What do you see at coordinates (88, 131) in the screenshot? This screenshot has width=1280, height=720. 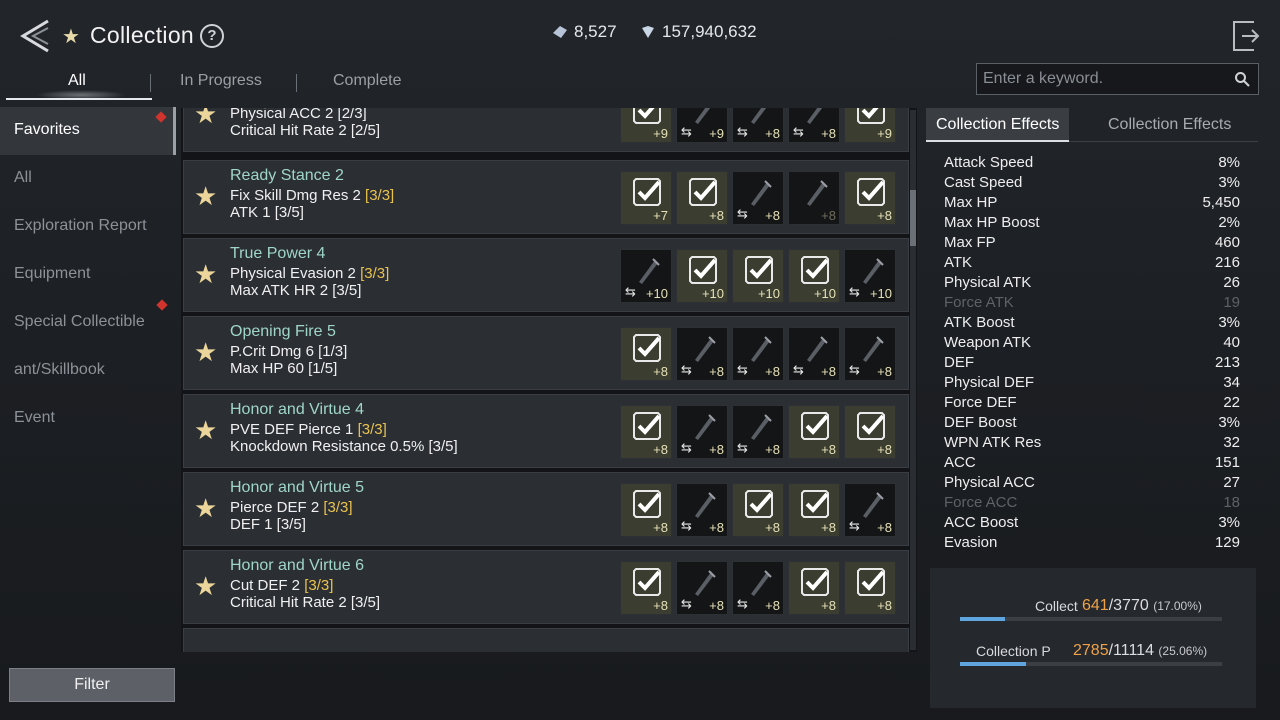 I see `sidebar-item-favorites: Favorites` at bounding box center [88, 131].